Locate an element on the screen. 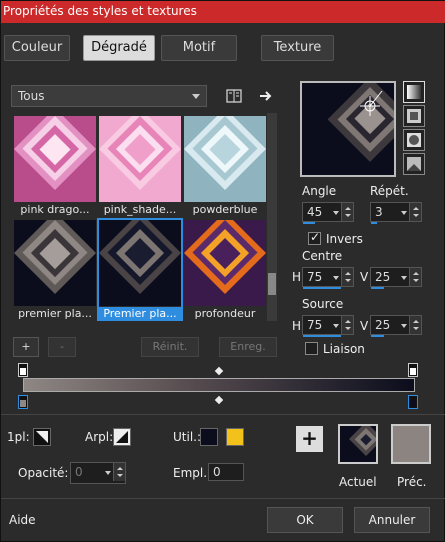 This screenshot has width=445, height=542. ok-button: OK is located at coordinates (305, 520).